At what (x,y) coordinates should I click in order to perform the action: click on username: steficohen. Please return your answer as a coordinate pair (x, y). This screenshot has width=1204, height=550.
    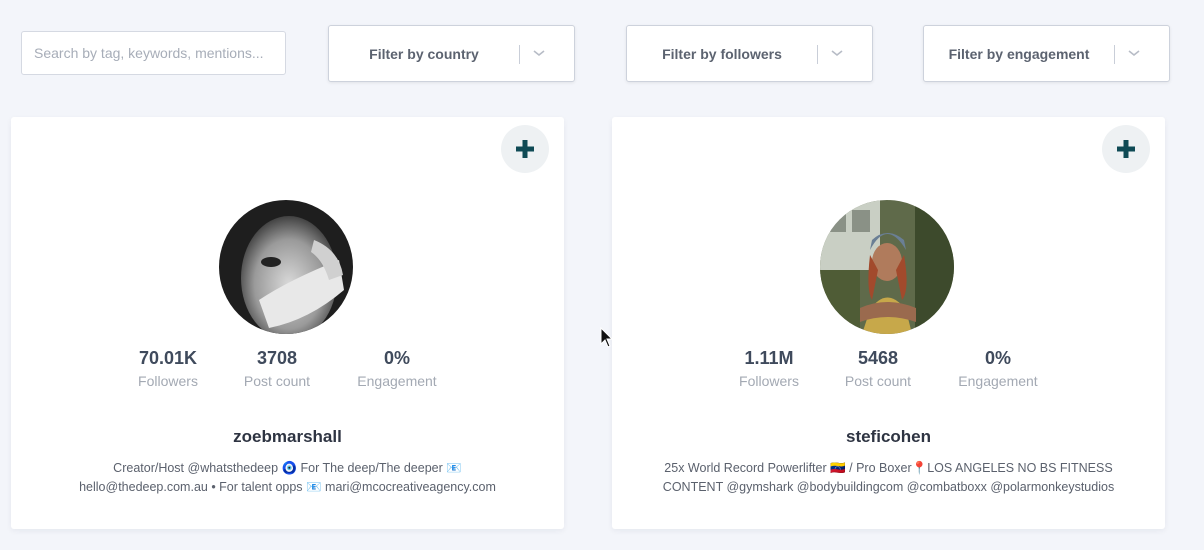
    Looking at the image, I should click on (888, 437).